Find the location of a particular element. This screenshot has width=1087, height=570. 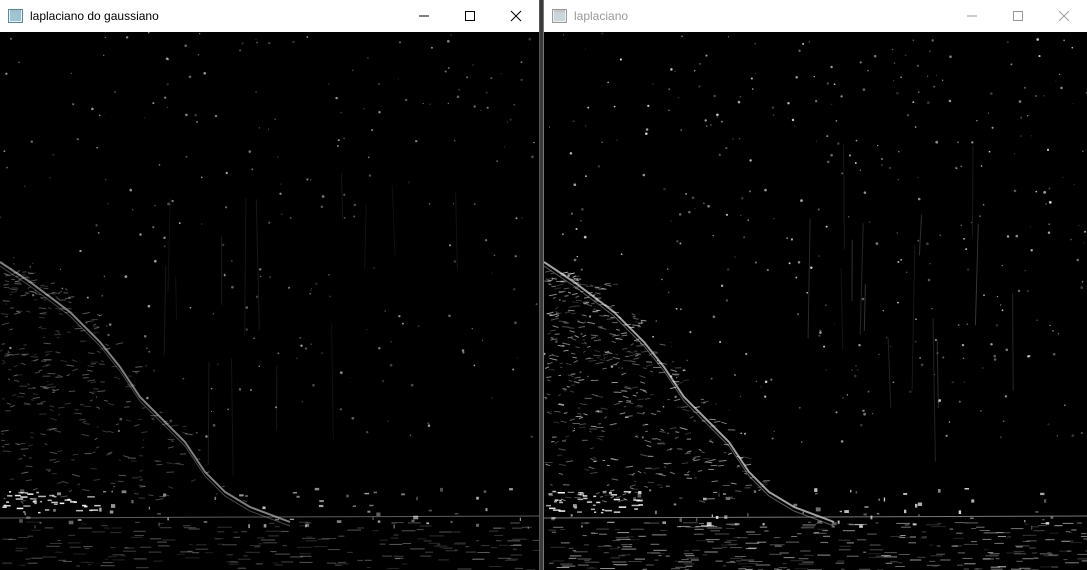

streak-edge is located at coordinates (456, 231).